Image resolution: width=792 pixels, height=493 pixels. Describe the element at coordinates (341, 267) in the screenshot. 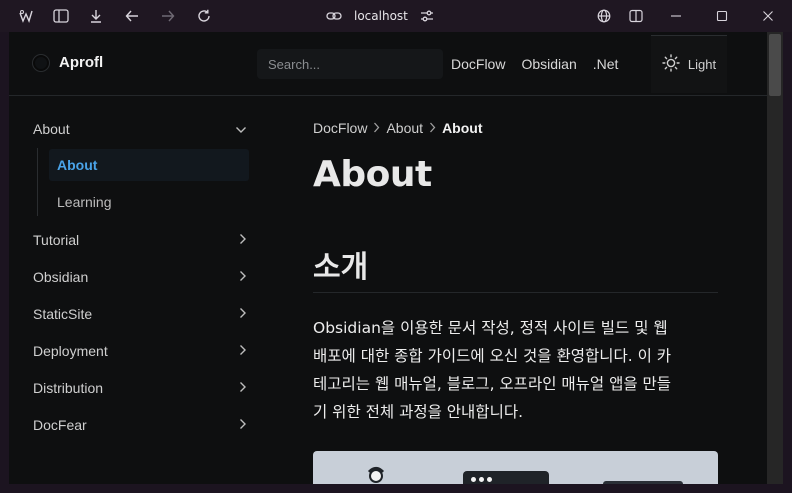

I see `section-heading: 소개` at that location.